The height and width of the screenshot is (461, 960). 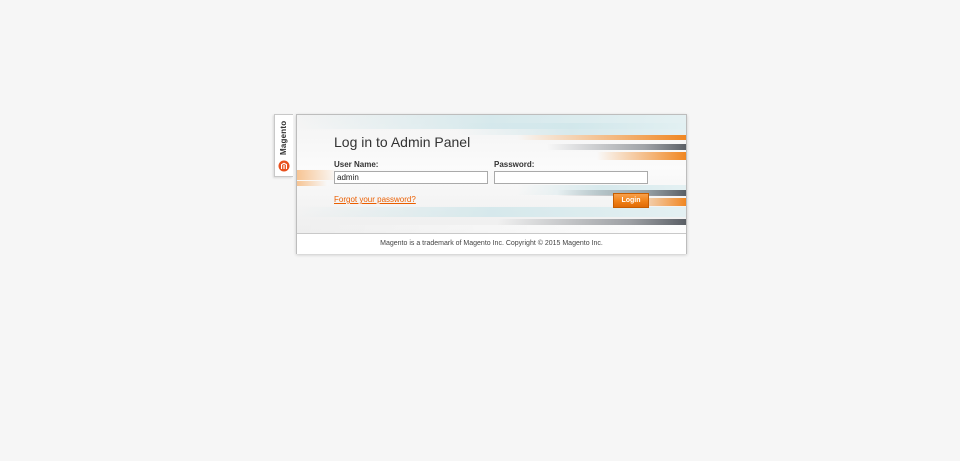 I want to click on magento-logo-icon, so click(x=284, y=166).